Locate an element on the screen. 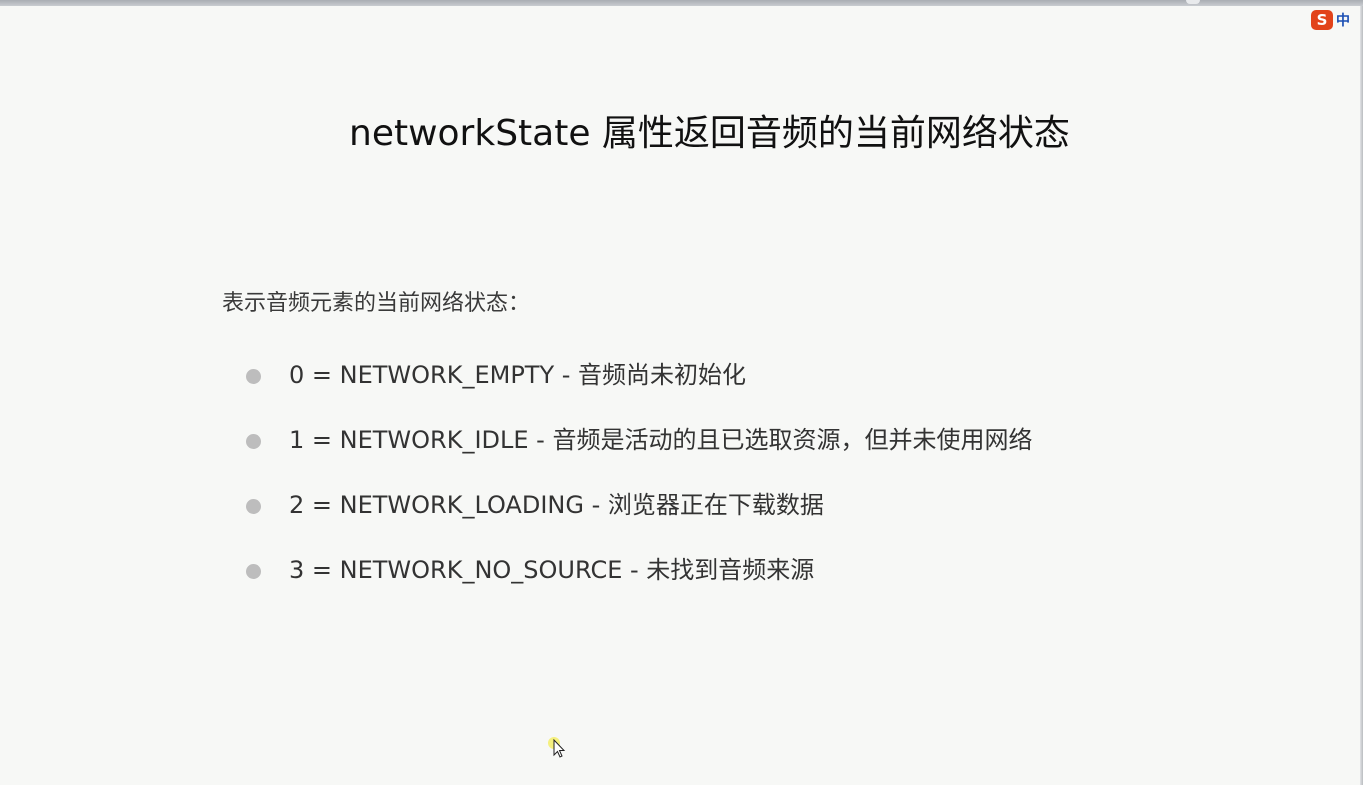 Image resolution: width=1363 pixels, height=785 pixels. top-notch is located at coordinates (1193, 2).